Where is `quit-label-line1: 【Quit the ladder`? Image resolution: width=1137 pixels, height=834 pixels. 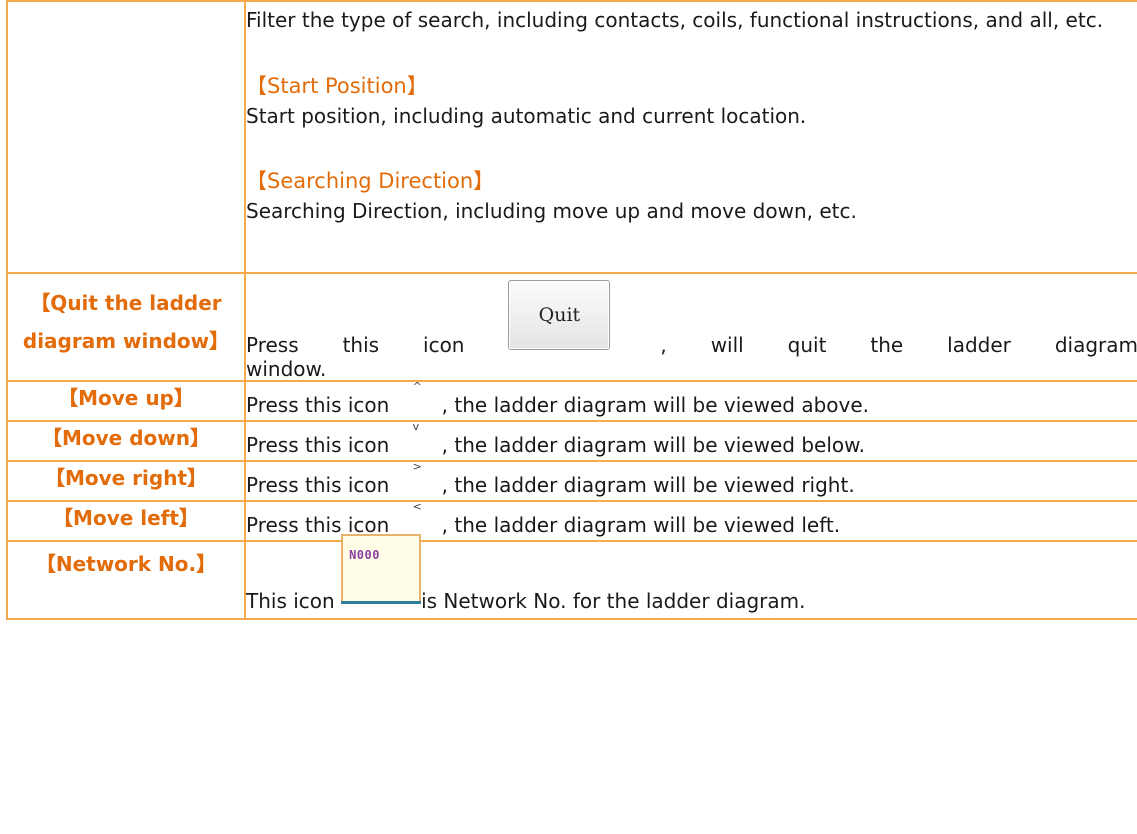 quit-label-line1: 【Quit the ladder is located at coordinates (126, 303).